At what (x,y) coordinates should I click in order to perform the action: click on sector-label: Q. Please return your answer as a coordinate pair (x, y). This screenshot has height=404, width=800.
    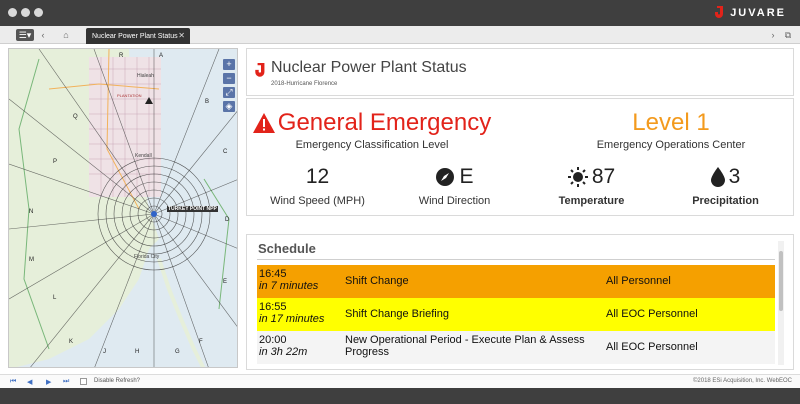
    Looking at the image, I should click on (75, 117).